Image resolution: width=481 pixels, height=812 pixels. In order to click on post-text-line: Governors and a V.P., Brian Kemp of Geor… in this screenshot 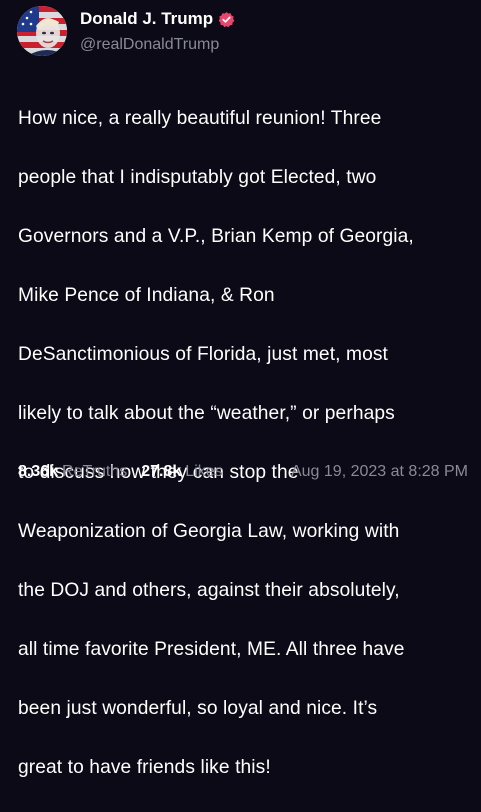, I will do `click(216, 236)`.